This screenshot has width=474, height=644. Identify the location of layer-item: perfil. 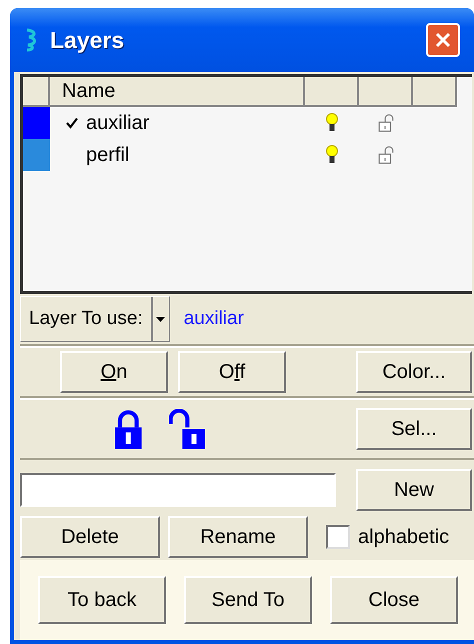
(98, 155).